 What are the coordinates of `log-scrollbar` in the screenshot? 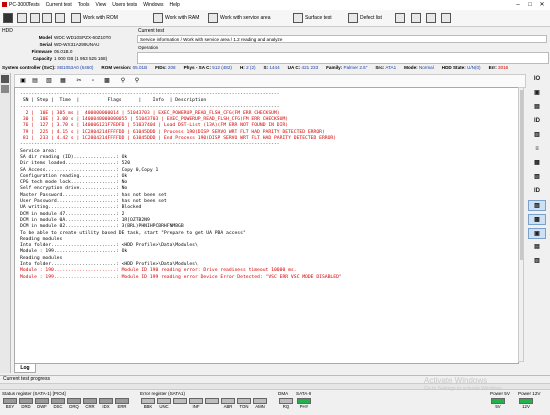 It's located at (521, 224).